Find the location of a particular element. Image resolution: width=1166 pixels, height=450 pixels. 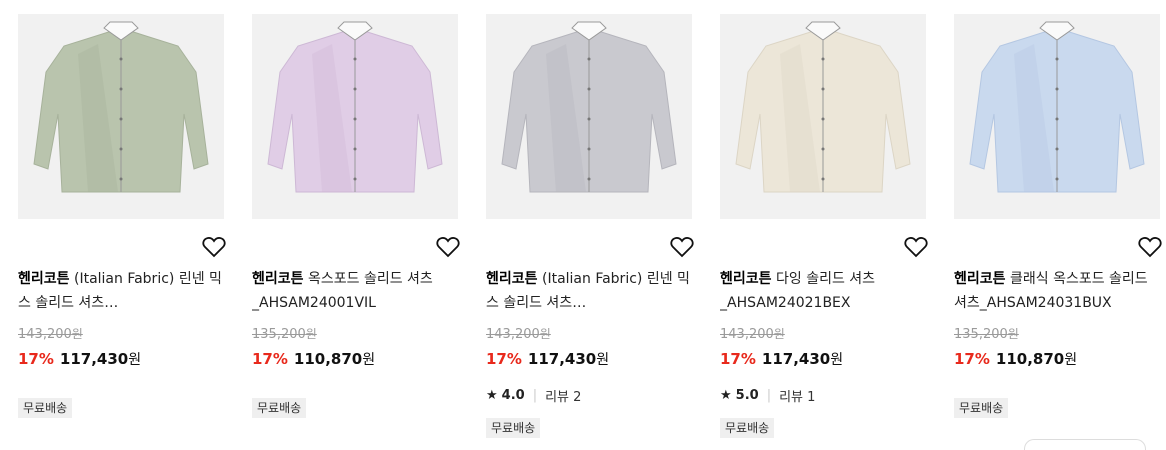

rating-score: 5.0 is located at coordinates (747, 395).